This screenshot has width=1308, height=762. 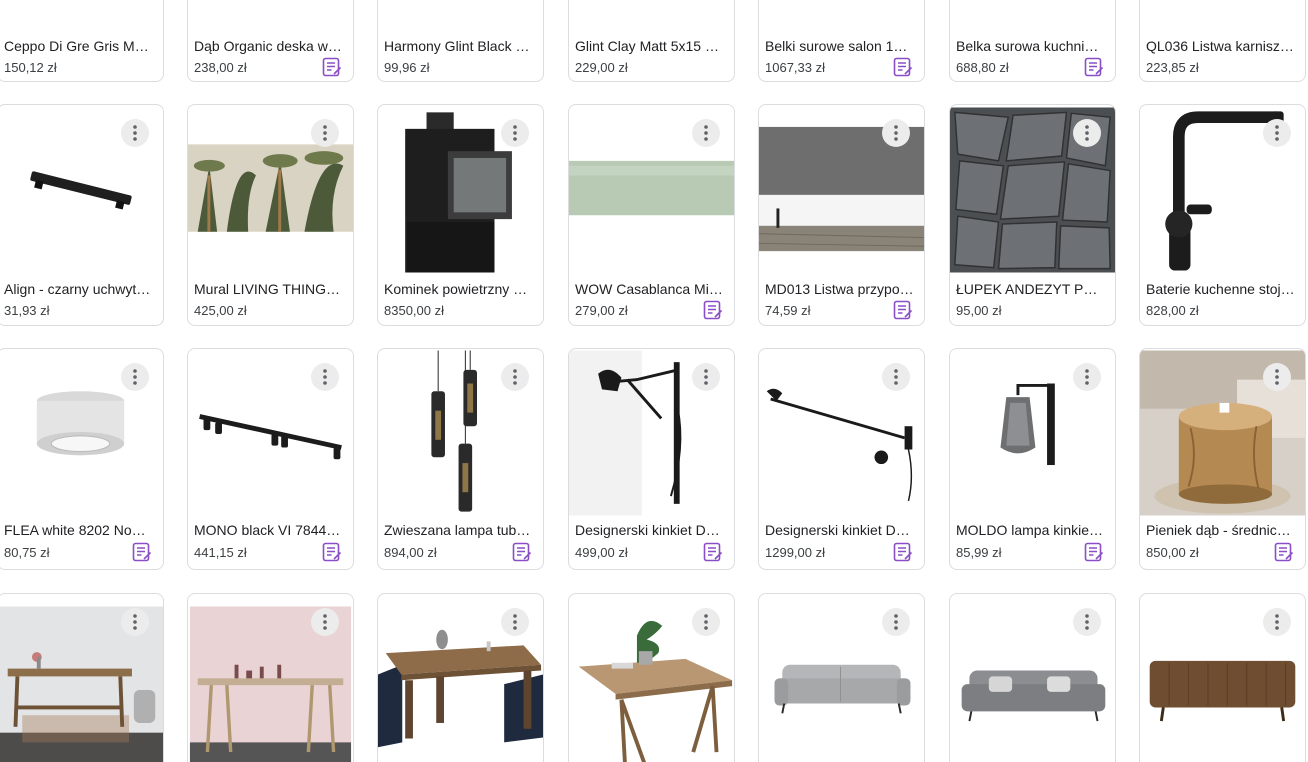 I want to click on product-card: MD013 Listwa przypodłogowa 74,59 zł, so click(x=841, y=215).